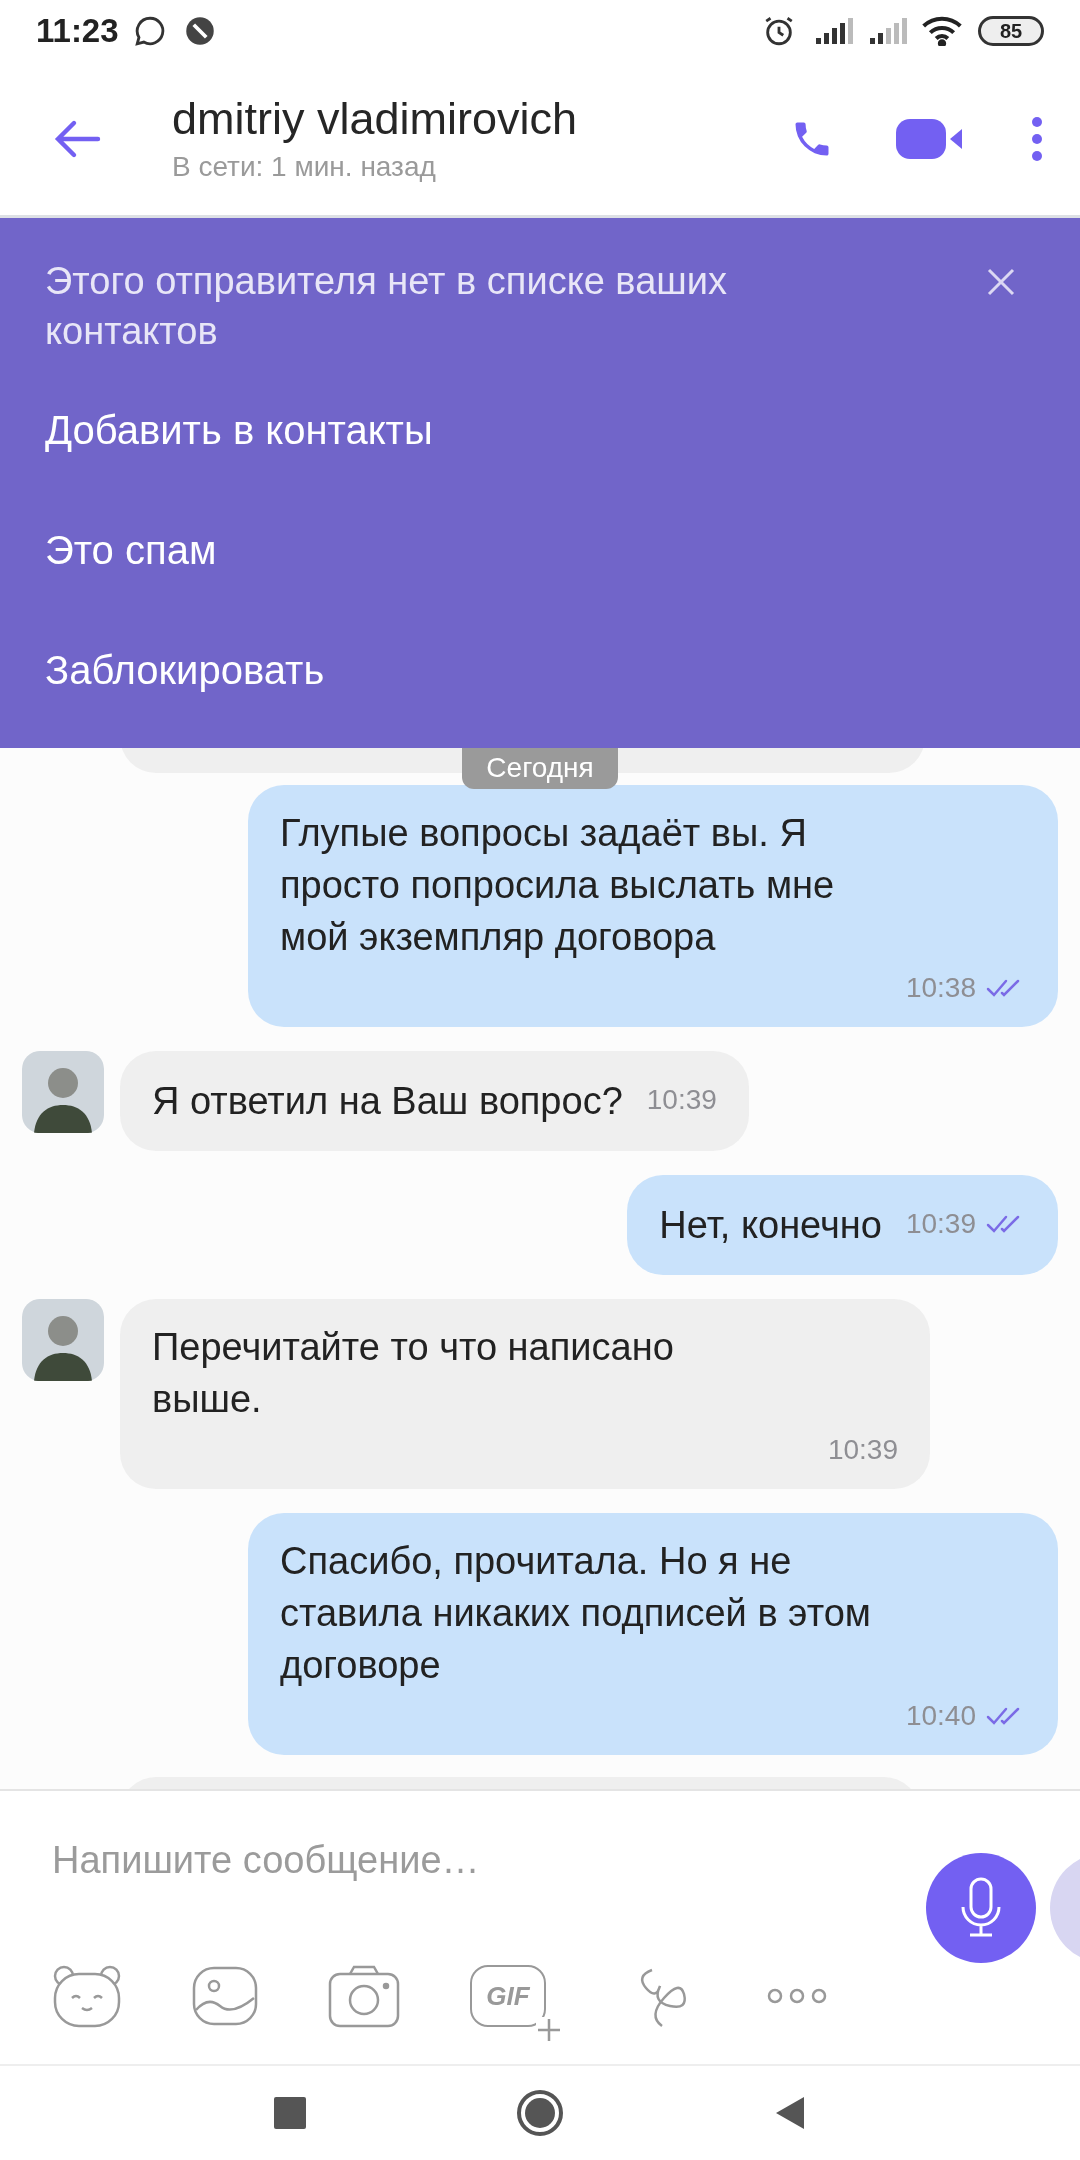 This screenshot has height=2160, width=1080. What do you see at coordinates (558, 885) in the screenshot?
I see `message-text: Глупые вопросы задаёт вы. Я просто попросила выслать мне мой экземпляр договора` at bounding box center [558, 885].